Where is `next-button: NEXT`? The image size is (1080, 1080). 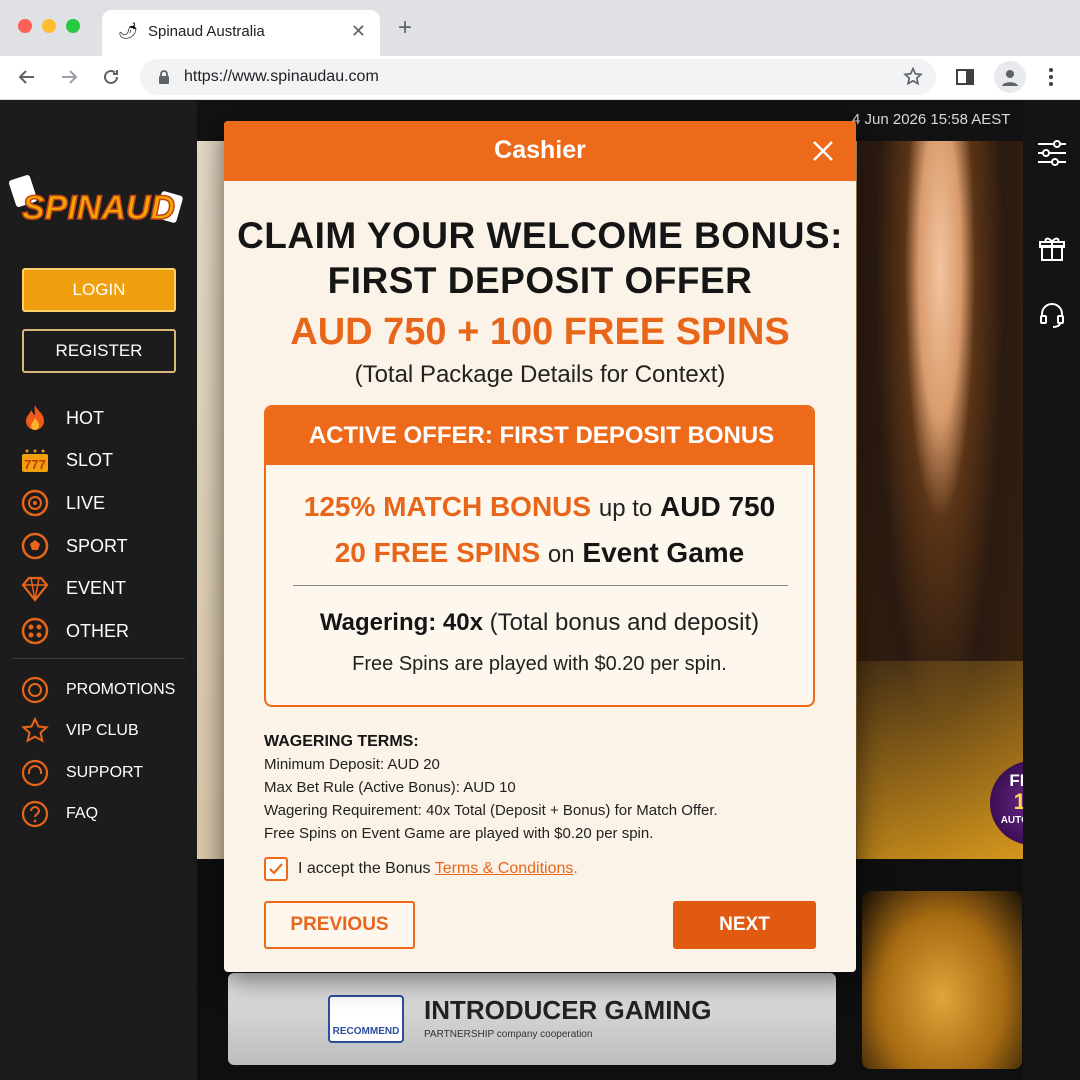 next-button: NEXT is located at coordinates (744, 925).